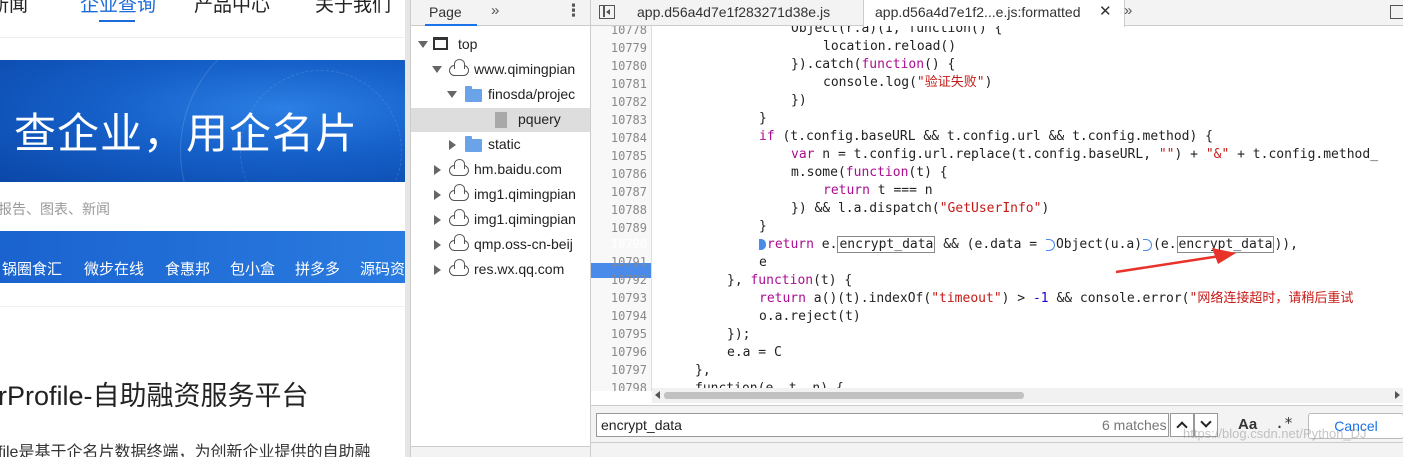  I want to click on kebab-menu-icon: ⋮, so click(573, 11).